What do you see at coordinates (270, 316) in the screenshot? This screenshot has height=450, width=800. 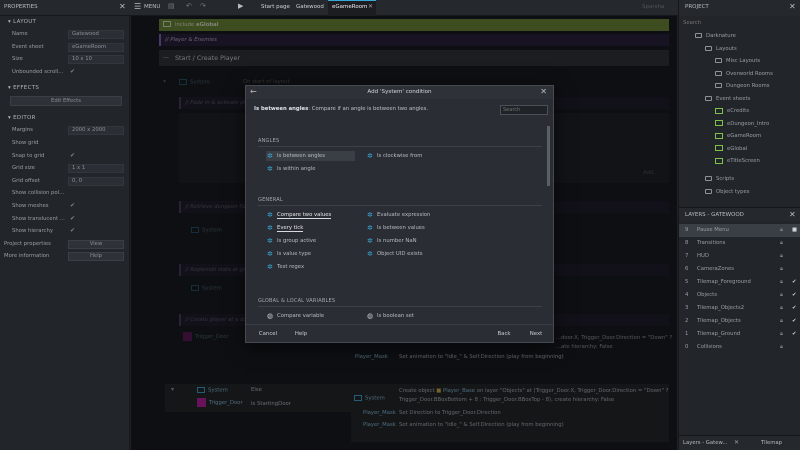 I see `globe-icon: ◍` at bounding box center [270, 316].